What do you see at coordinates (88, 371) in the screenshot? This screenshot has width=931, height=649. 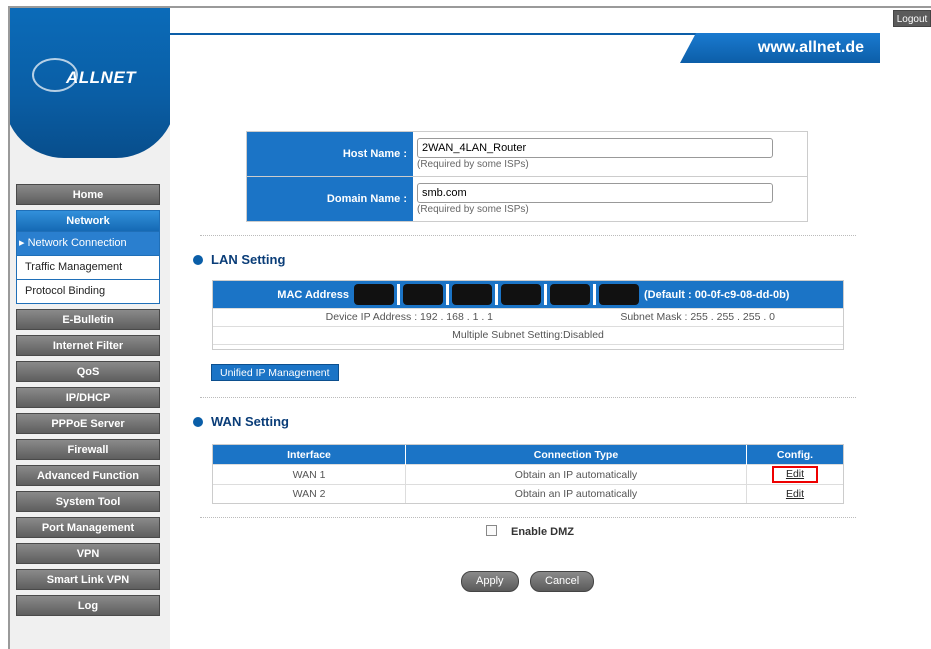 I see `sidebar-item-qos: QoS` at bounding box center [88, 371].